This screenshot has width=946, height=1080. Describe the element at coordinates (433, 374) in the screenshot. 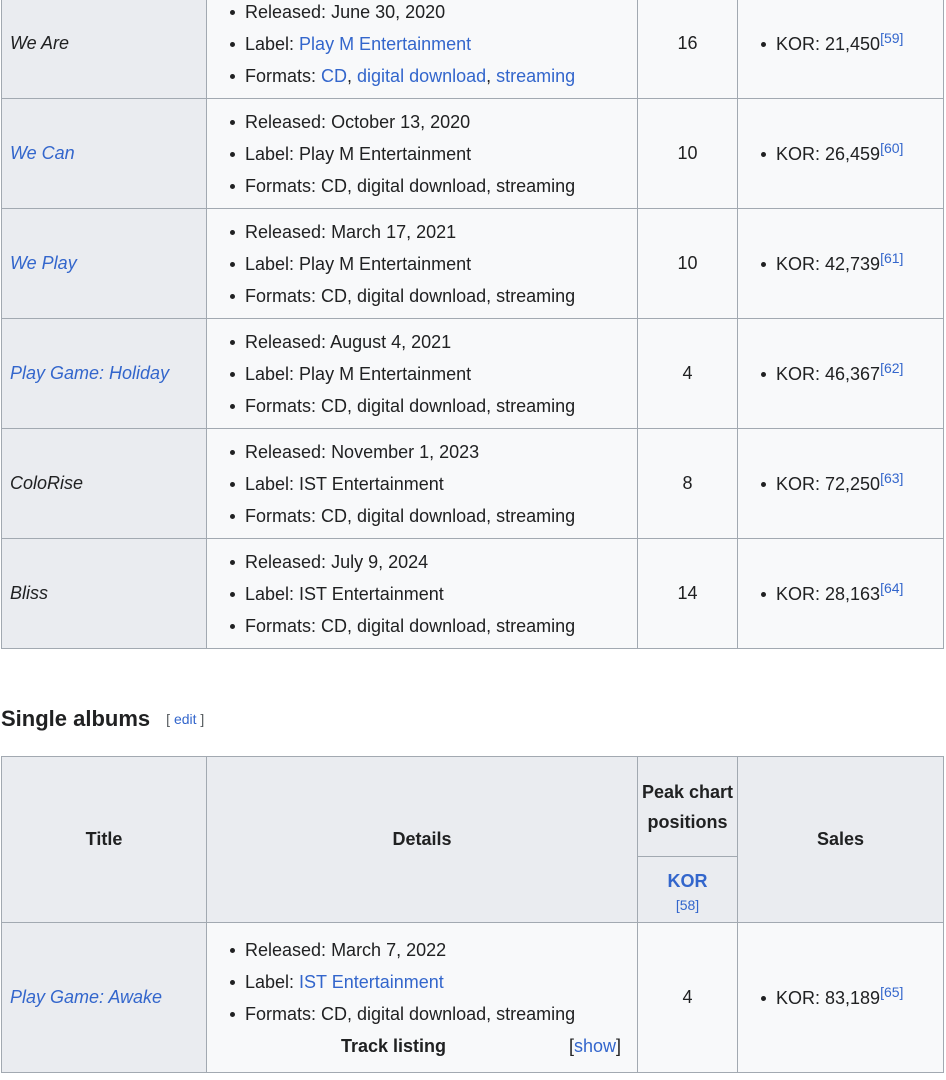

I see `label-item: Label: Play M Entertainment` at that location.